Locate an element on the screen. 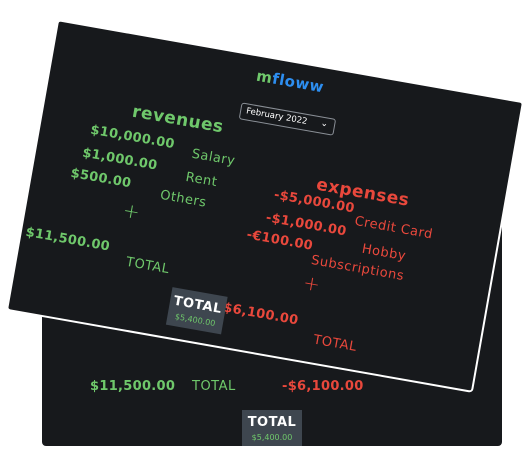 The width and height of the screenshot is (526, 449). add-expense-button: + is located at coordinates (311, 283).